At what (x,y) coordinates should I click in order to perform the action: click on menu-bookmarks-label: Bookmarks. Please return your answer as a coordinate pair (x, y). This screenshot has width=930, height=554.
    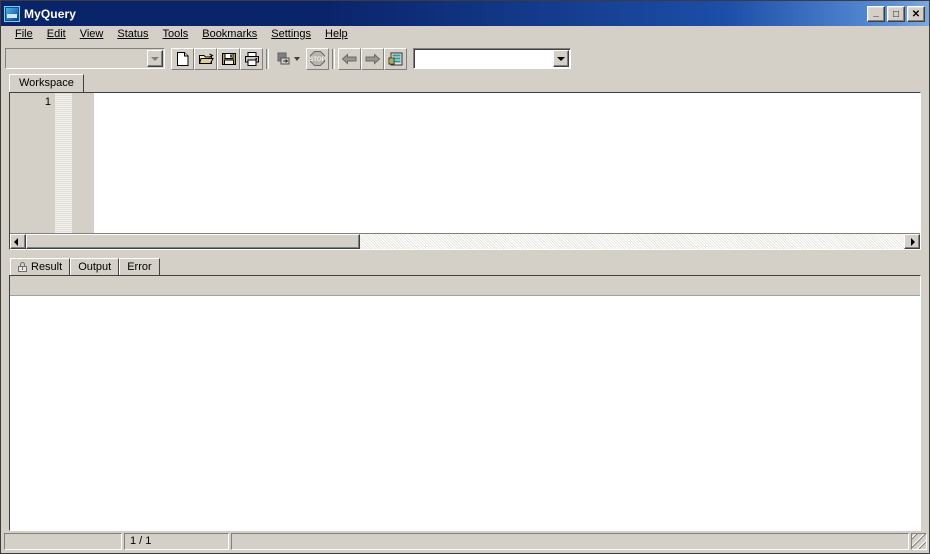
    Looking at the image, I should click on (230, 34).